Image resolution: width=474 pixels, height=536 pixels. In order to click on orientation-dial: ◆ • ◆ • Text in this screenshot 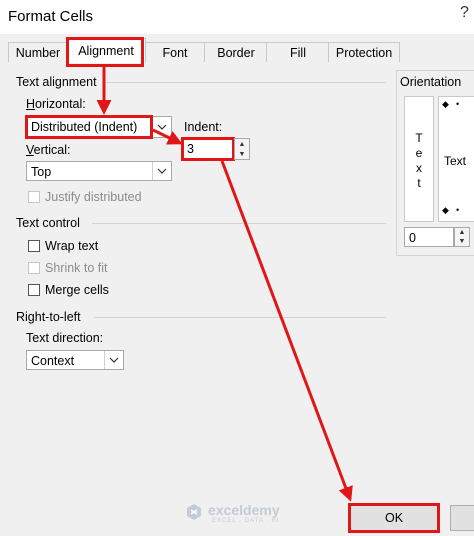, I will do `click(456, 159)`.